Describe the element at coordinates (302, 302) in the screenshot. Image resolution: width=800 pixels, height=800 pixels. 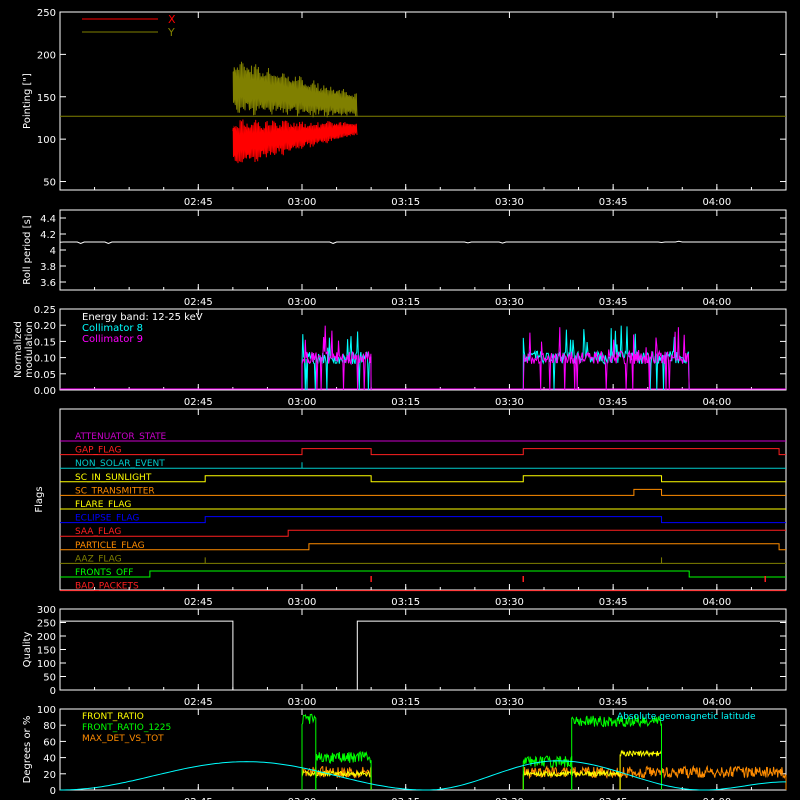
I see `roll-xtick-label-1: 03:00` at that location.